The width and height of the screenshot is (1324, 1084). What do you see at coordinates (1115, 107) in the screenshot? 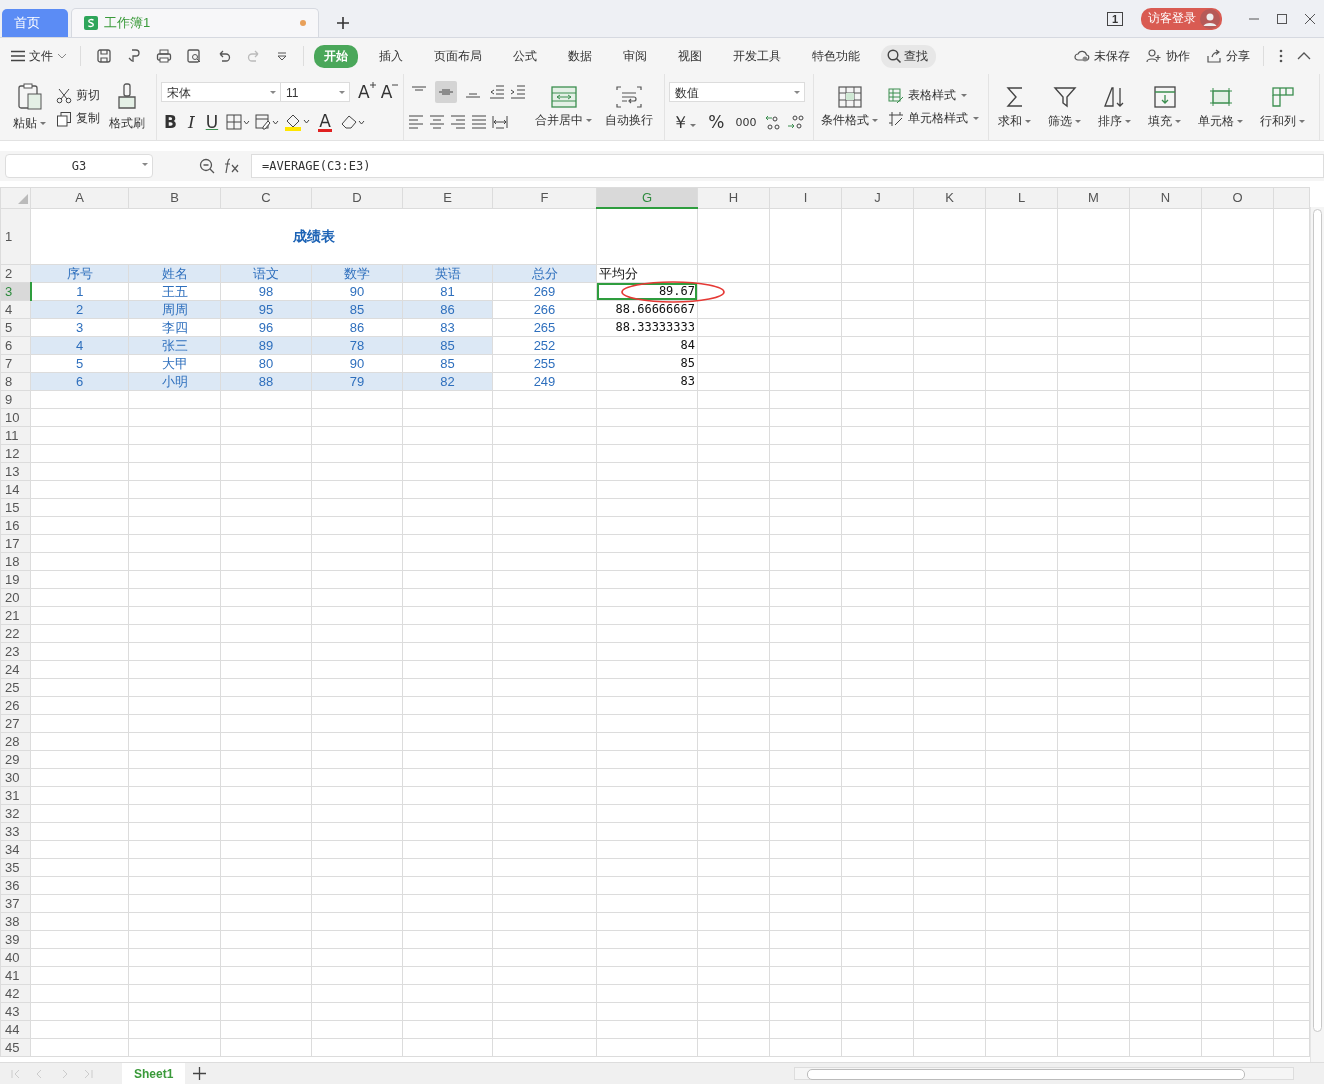
I see `ribbon-tool-button: 排序` at bounding box center [1115, 107].